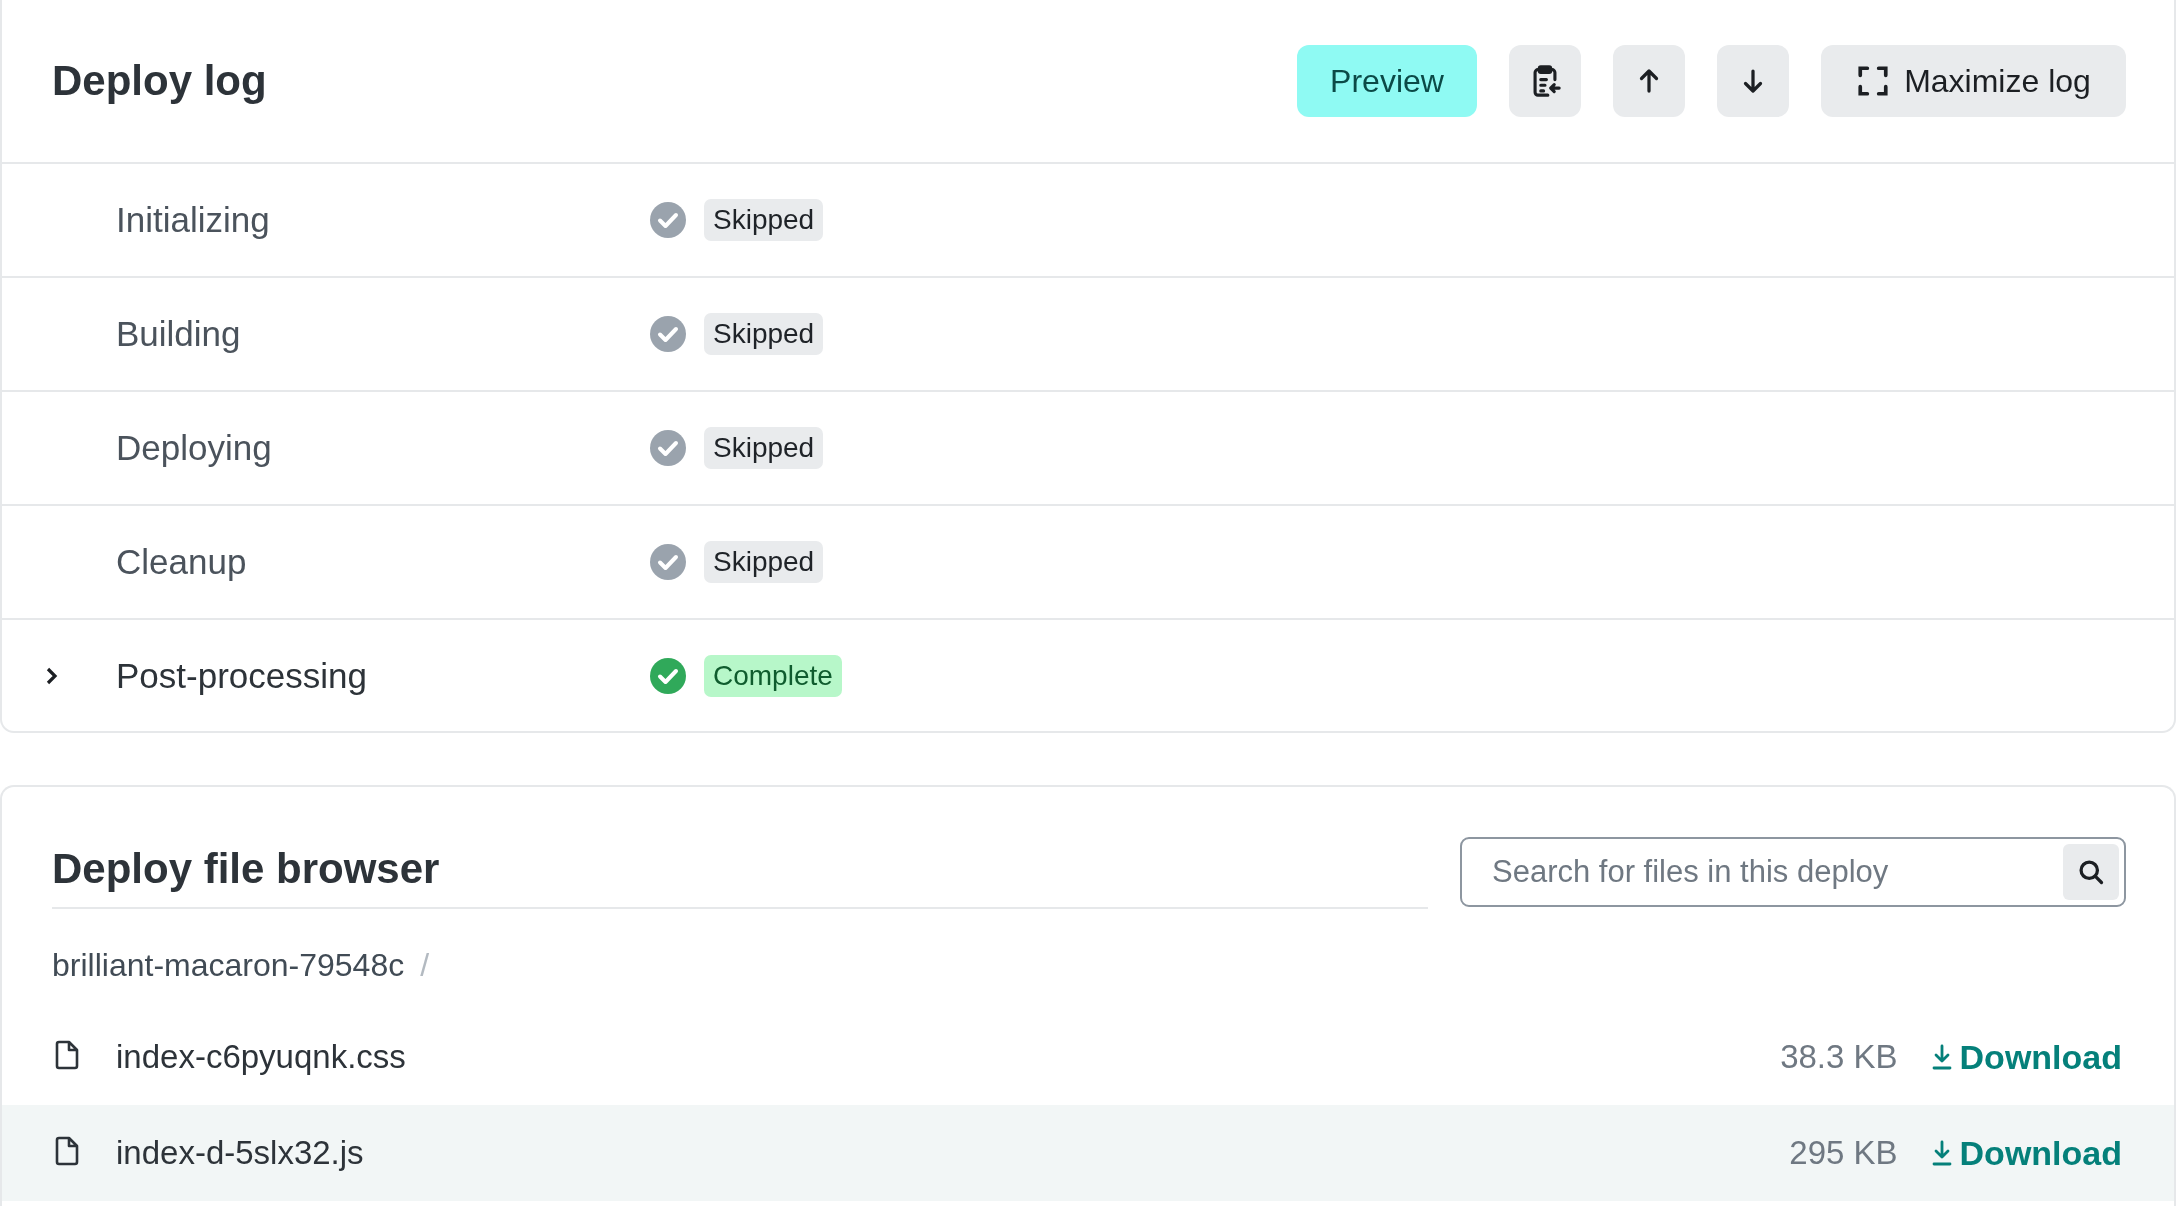 This screenshot has width=2182, height=1206. I want to click on step-name: Building, so click(179, 334).